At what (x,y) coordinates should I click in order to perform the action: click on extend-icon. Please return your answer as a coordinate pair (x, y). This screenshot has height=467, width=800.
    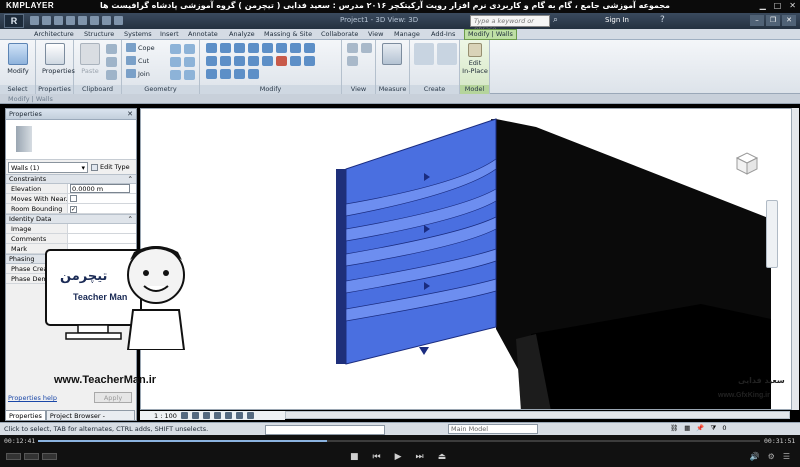
    Looking at the image, I should click on (211, 74).